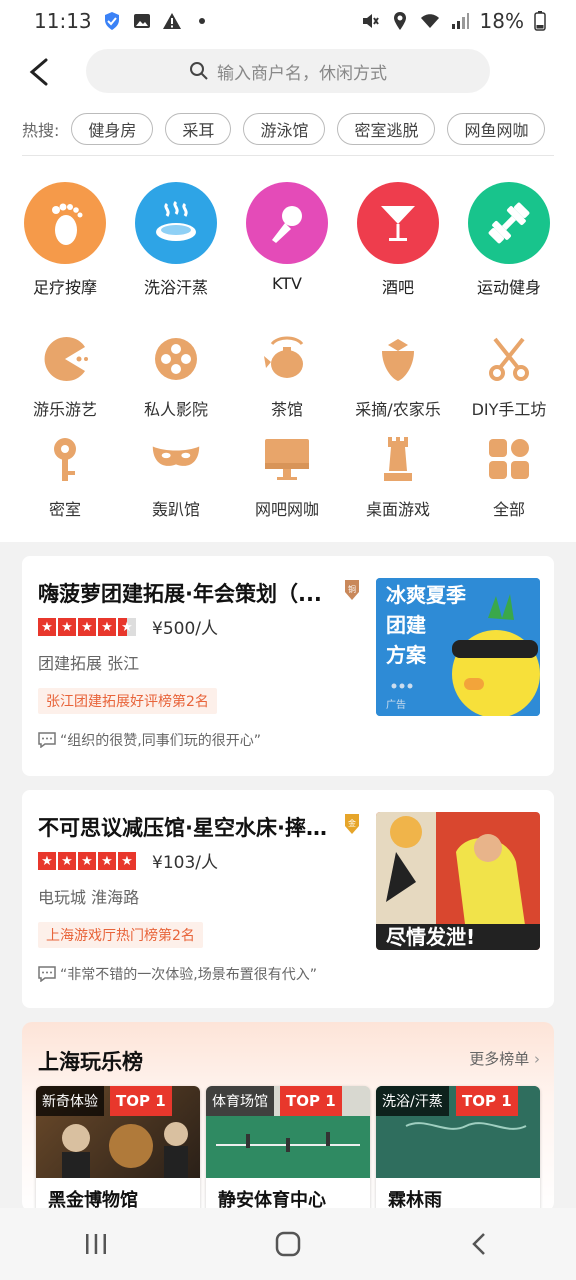 The width and height of the screenshot is (576, 1280). I want to click on category-bar: 酒吧, so click(398, 240).